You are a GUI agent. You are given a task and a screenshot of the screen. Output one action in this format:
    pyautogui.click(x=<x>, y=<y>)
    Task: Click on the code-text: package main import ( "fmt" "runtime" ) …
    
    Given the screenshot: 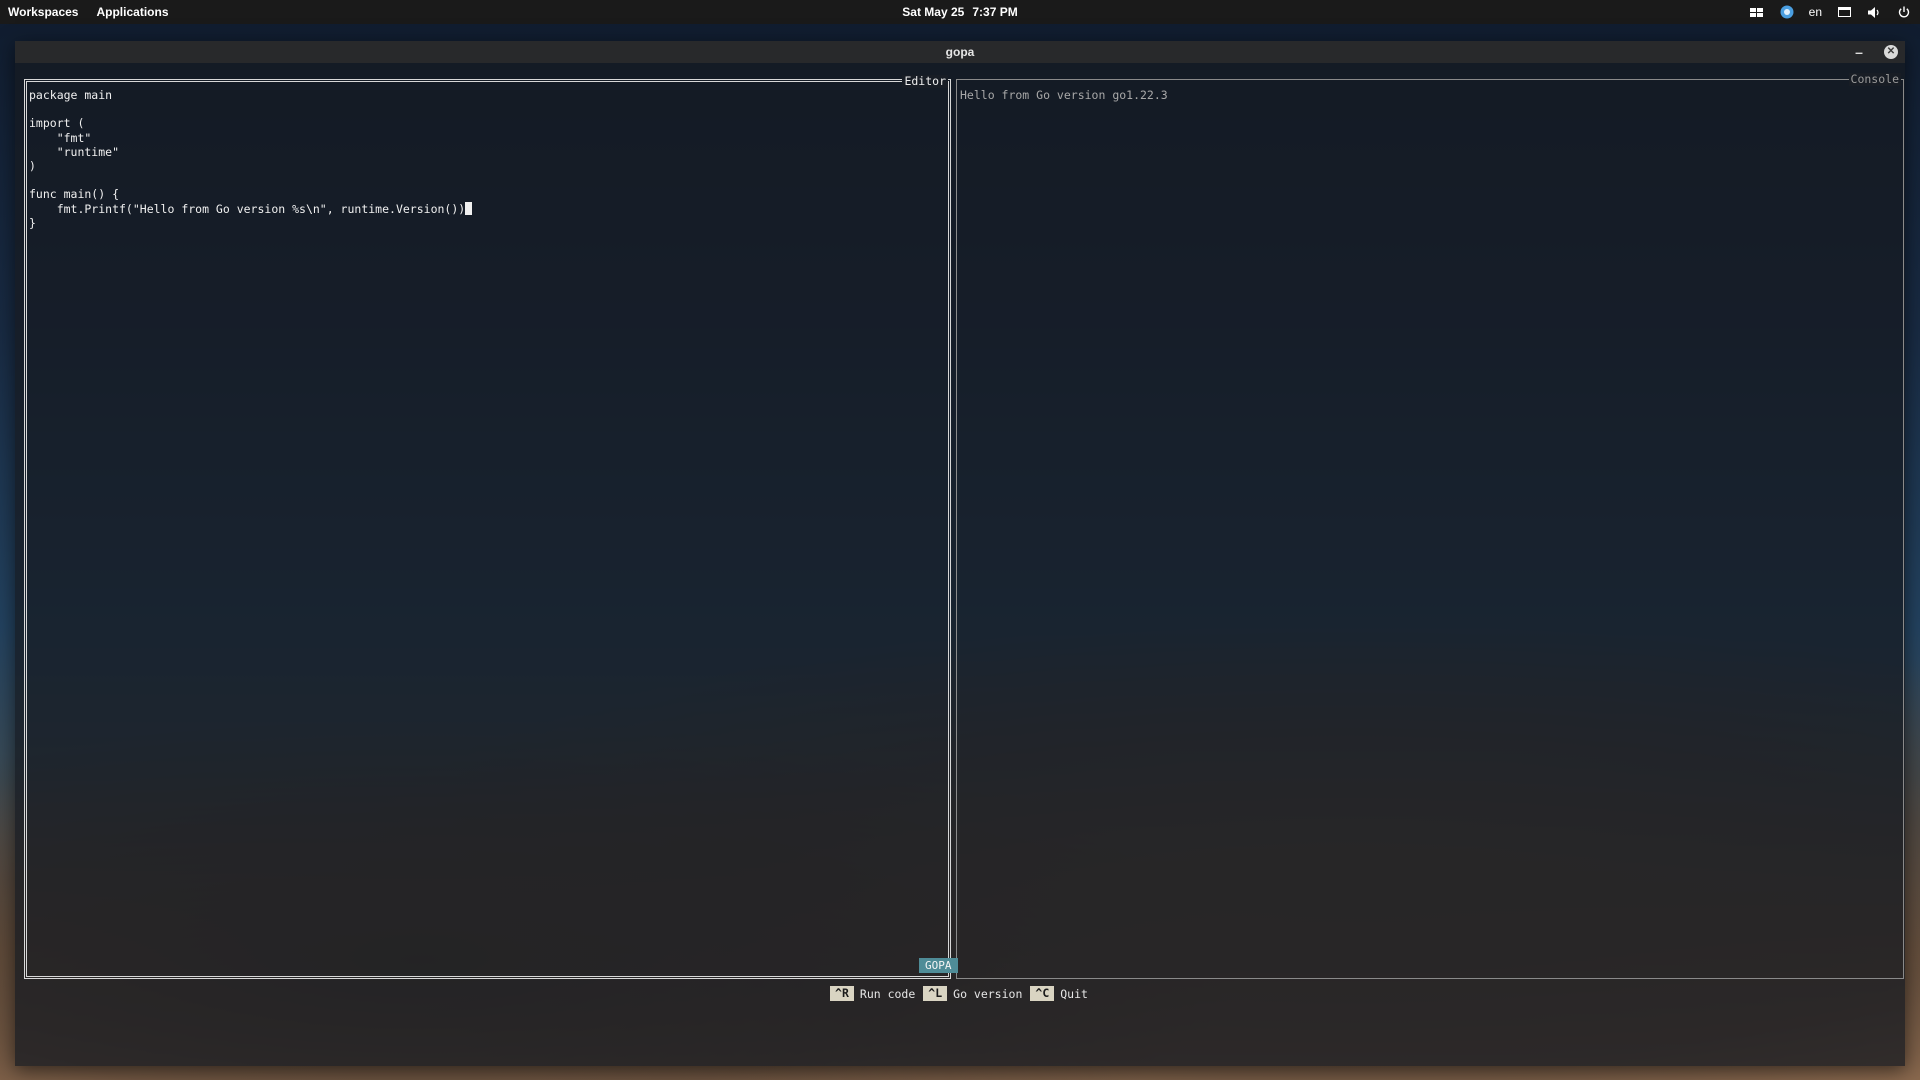 What is the action you would take?
    pyautogui.click(x=247, y=152)
    